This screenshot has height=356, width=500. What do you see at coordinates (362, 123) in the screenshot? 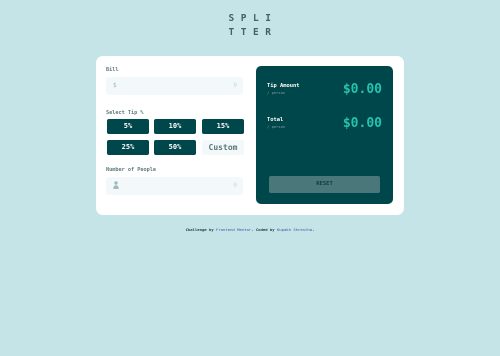
I see `total-value: $0.00` at bounding box center [362, 123].